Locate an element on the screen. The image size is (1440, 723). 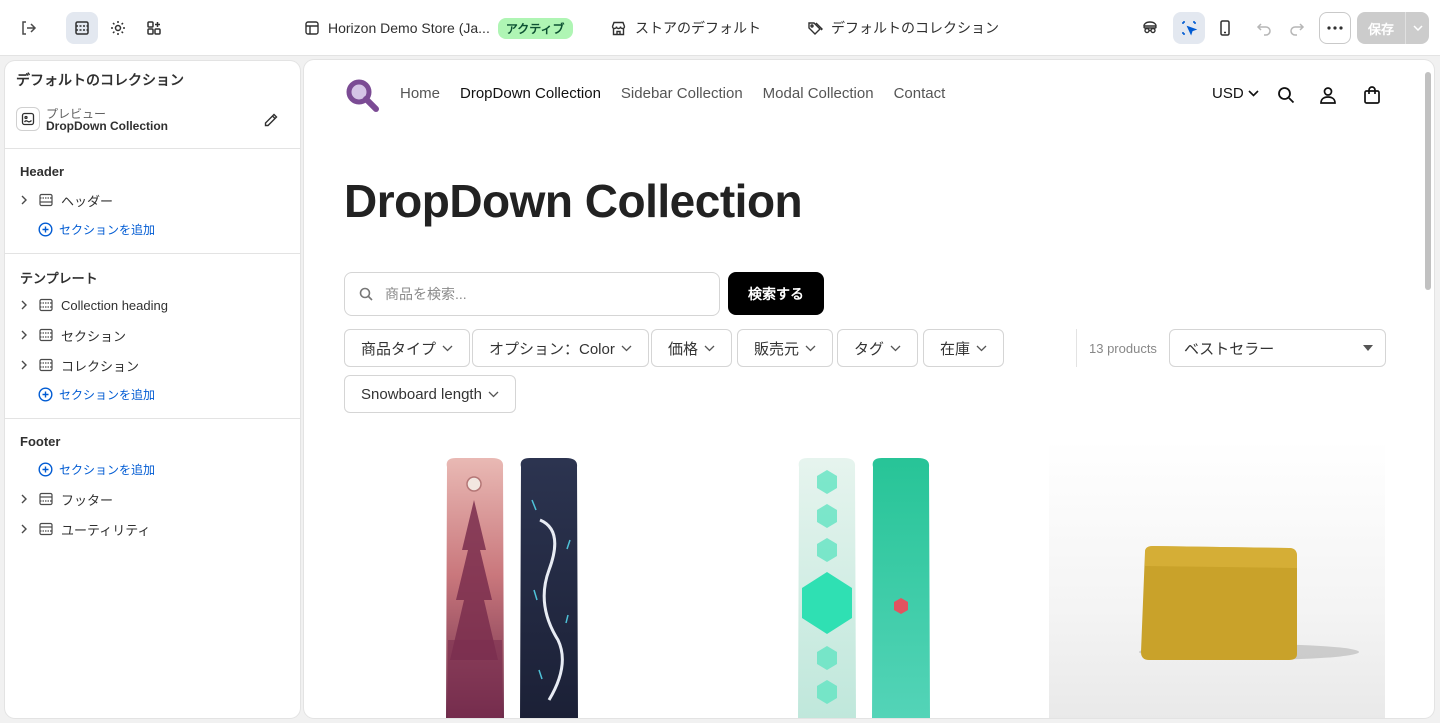
product-search-field is located at coordinates (532, 294).